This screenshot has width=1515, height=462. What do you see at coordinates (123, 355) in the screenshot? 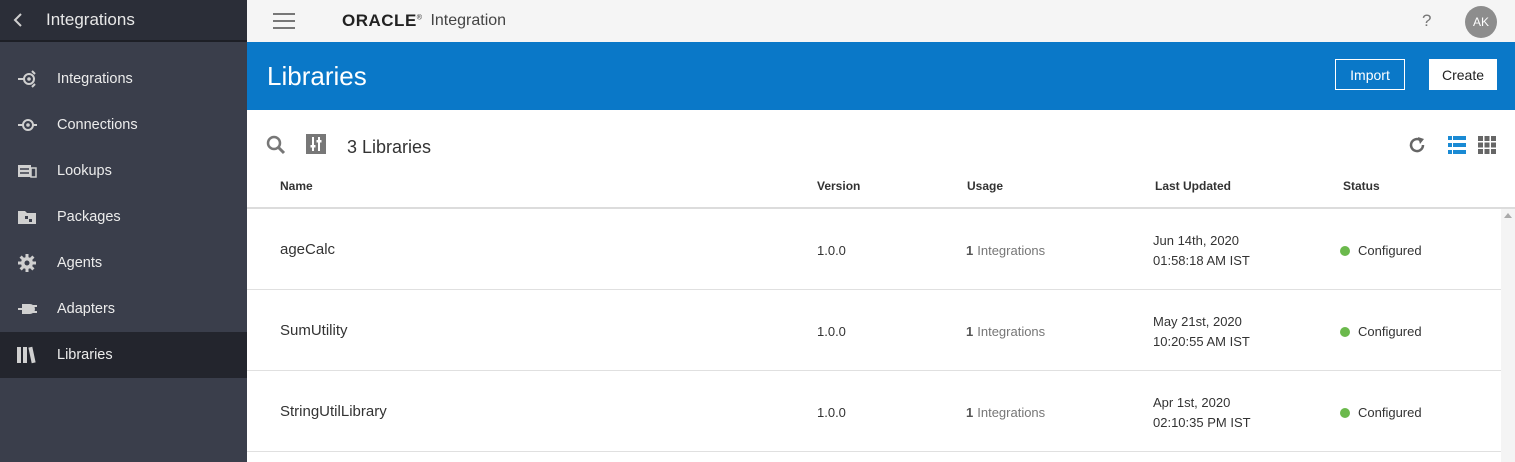
I see `sidebar-item-libraries: Libraries` at bounding box center [123, 355].